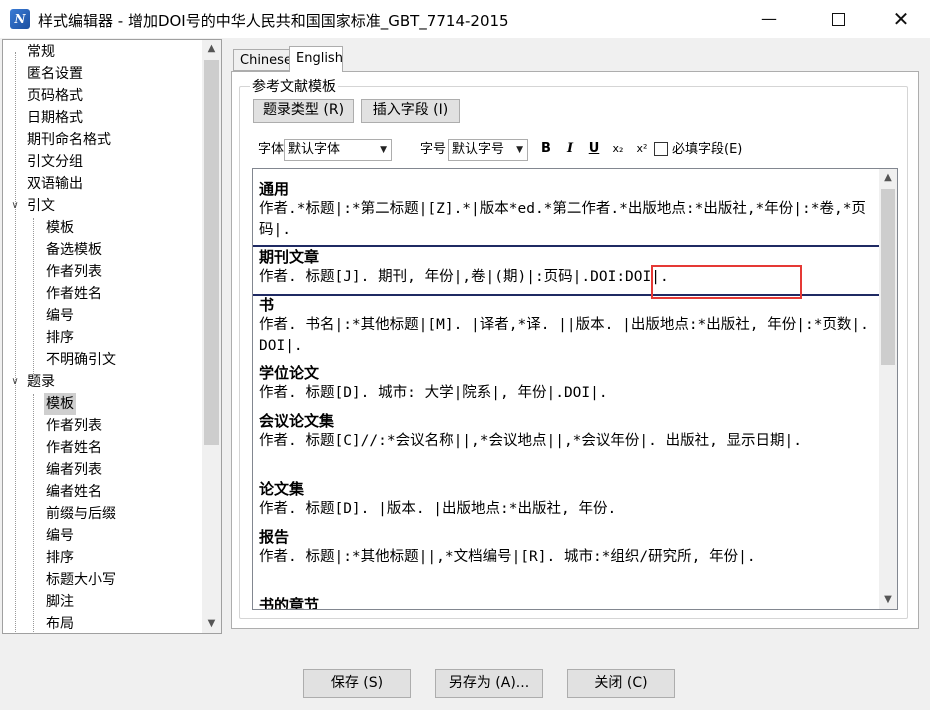  What do you see at coordinates (60, 623) in the screenshot?
I see `tree-item-layout: 布局` at bounding box center [60, 623].